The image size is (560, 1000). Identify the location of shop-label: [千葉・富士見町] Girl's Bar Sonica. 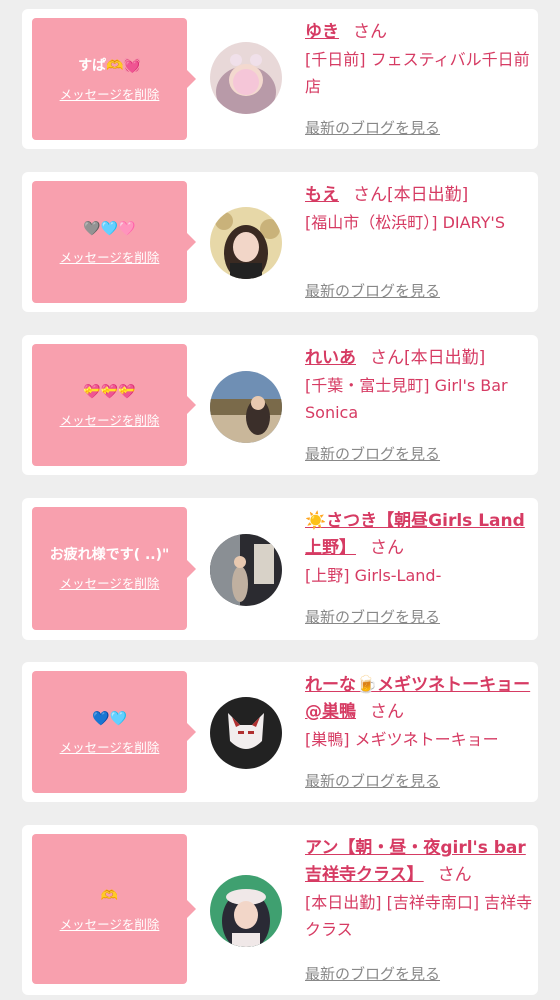
(406, 399).